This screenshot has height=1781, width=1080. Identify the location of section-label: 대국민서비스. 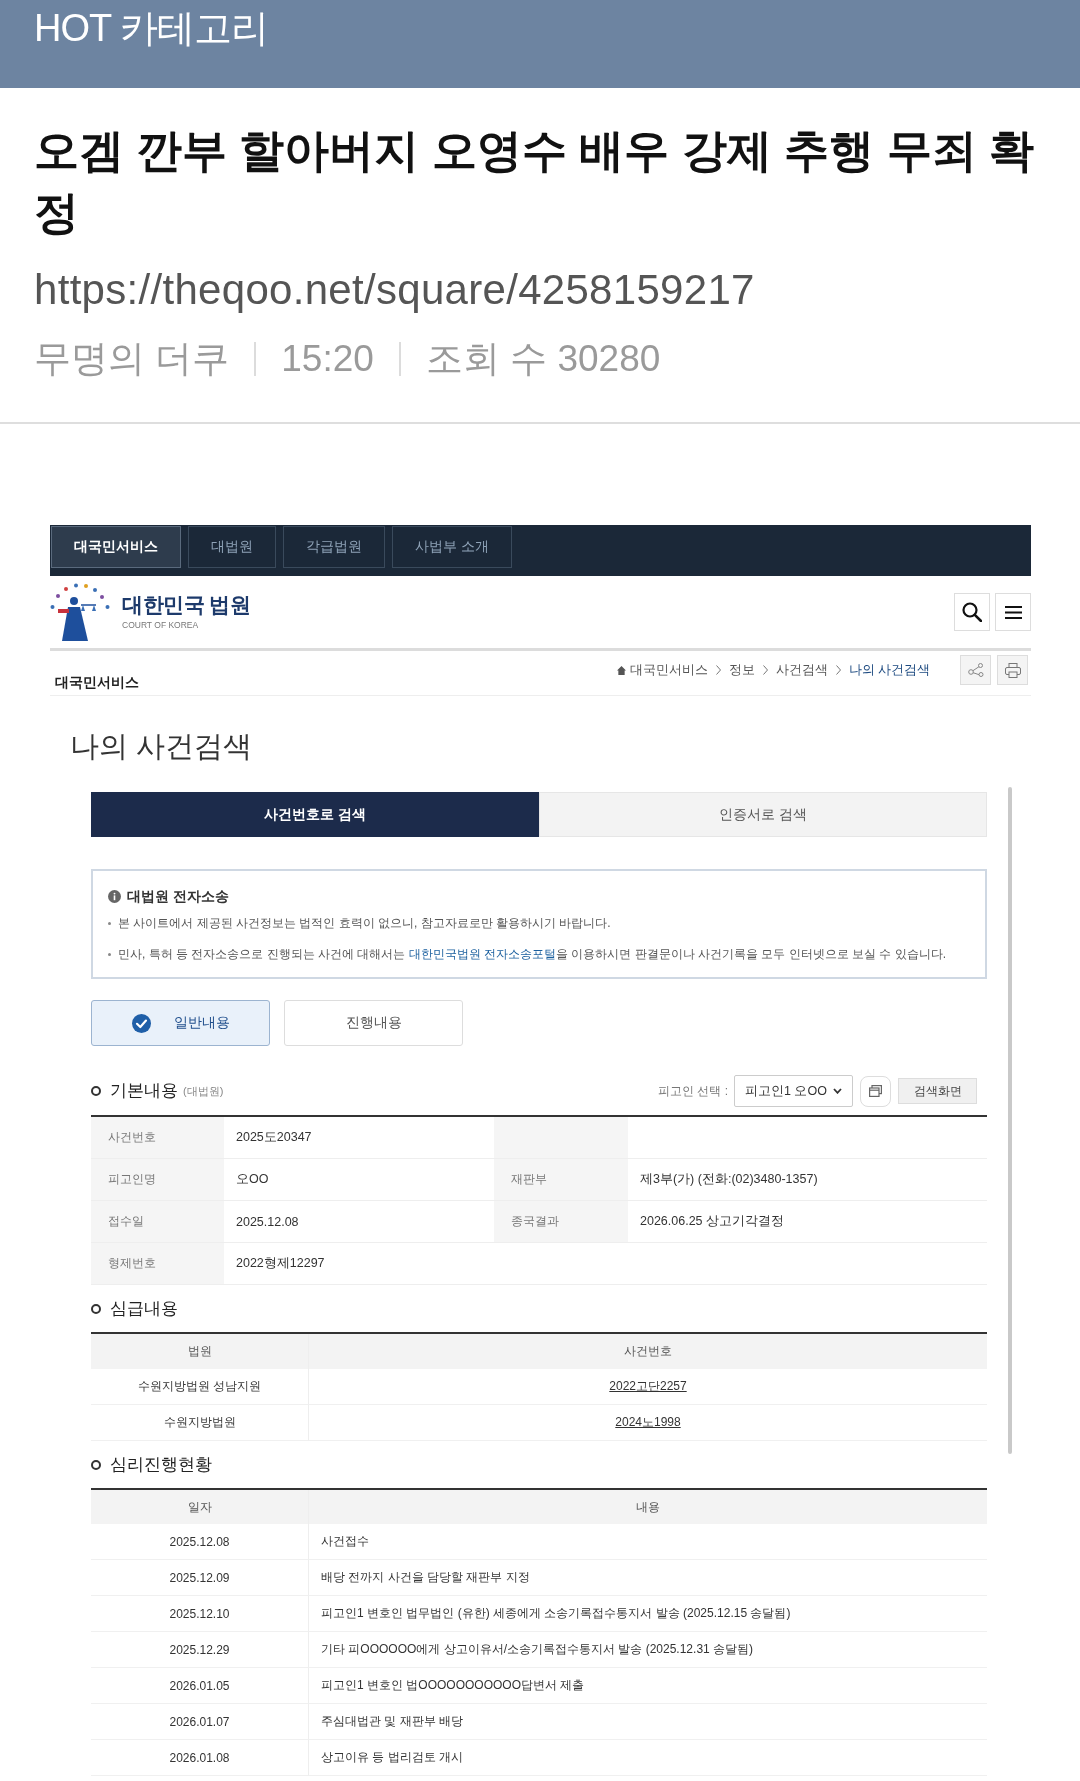
(96, 682).